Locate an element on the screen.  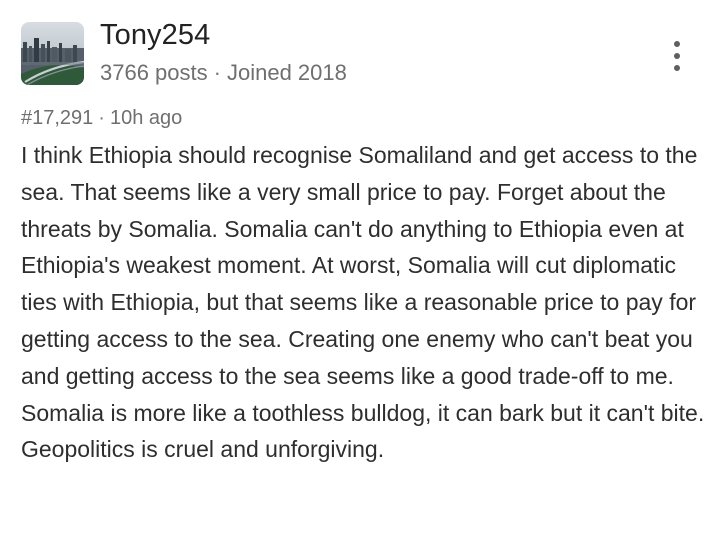
avatar is located at coordinates (52, 53).